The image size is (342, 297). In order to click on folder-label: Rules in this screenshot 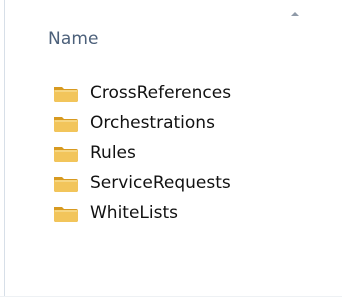, I will do `click(113, 153)`.